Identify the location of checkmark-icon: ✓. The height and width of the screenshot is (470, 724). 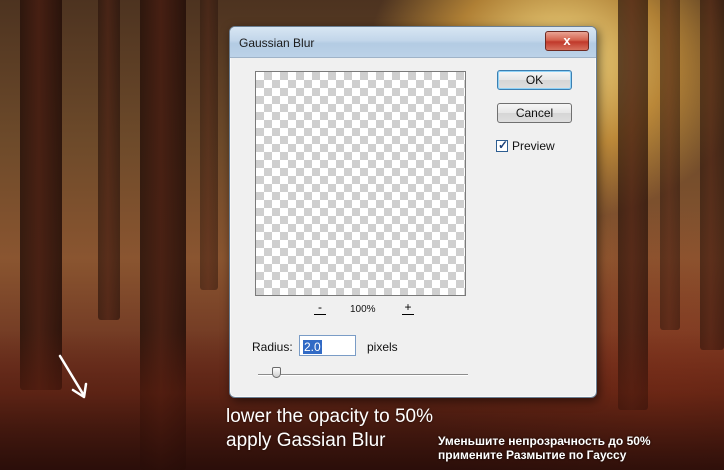
(503, 145).